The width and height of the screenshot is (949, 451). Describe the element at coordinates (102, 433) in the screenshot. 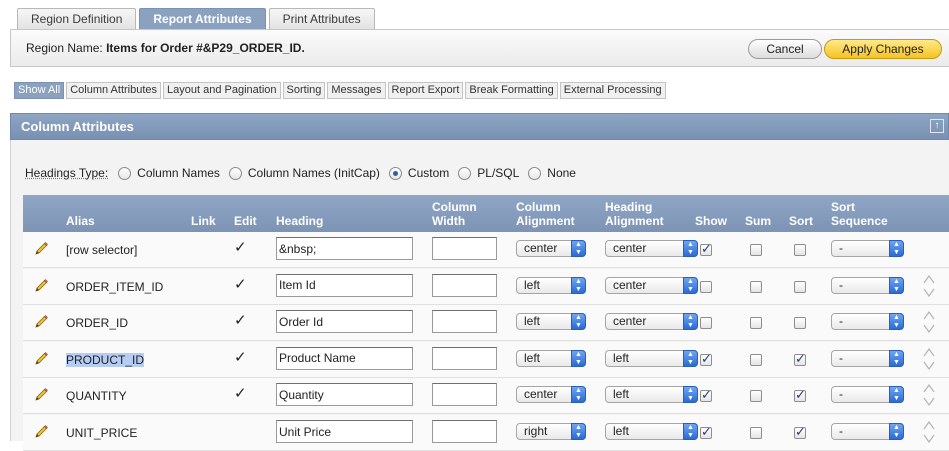

I see `column-alias: UNIT_PRICE` at that location.